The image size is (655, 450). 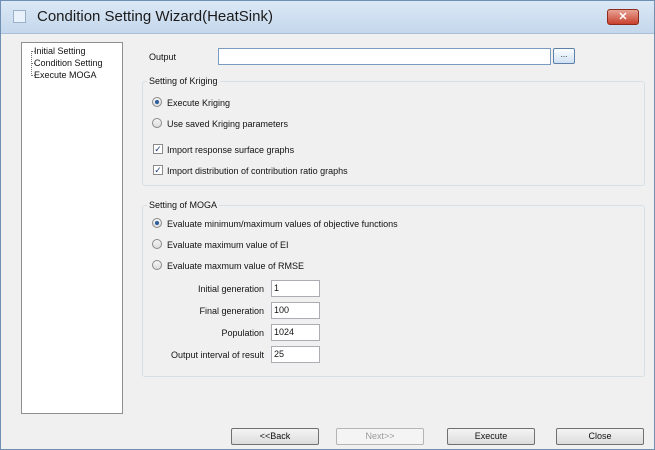 What do you see at coordinates (227, 124) in the screenshot?
I see `use-saved-kriging-label: Use saved Kriging parameters` at bounding box center [227, 124].